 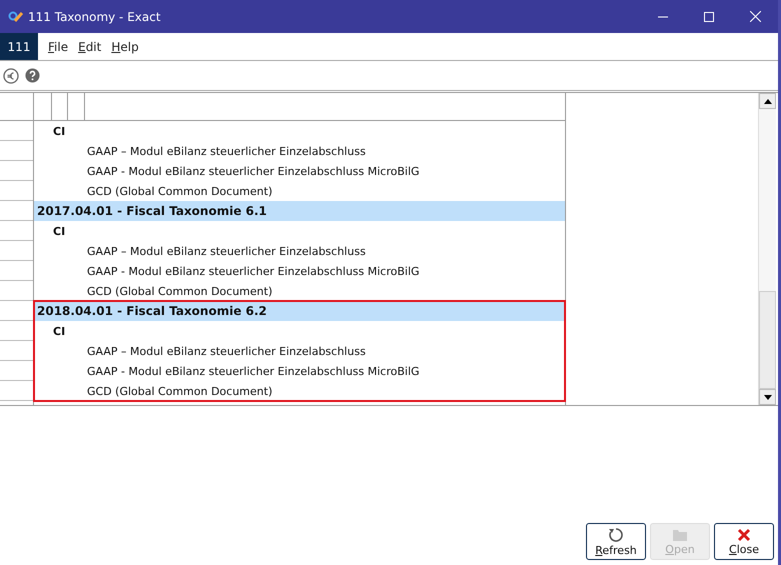 I want to click on down-arrow-icon, so click(x=768, y=397).